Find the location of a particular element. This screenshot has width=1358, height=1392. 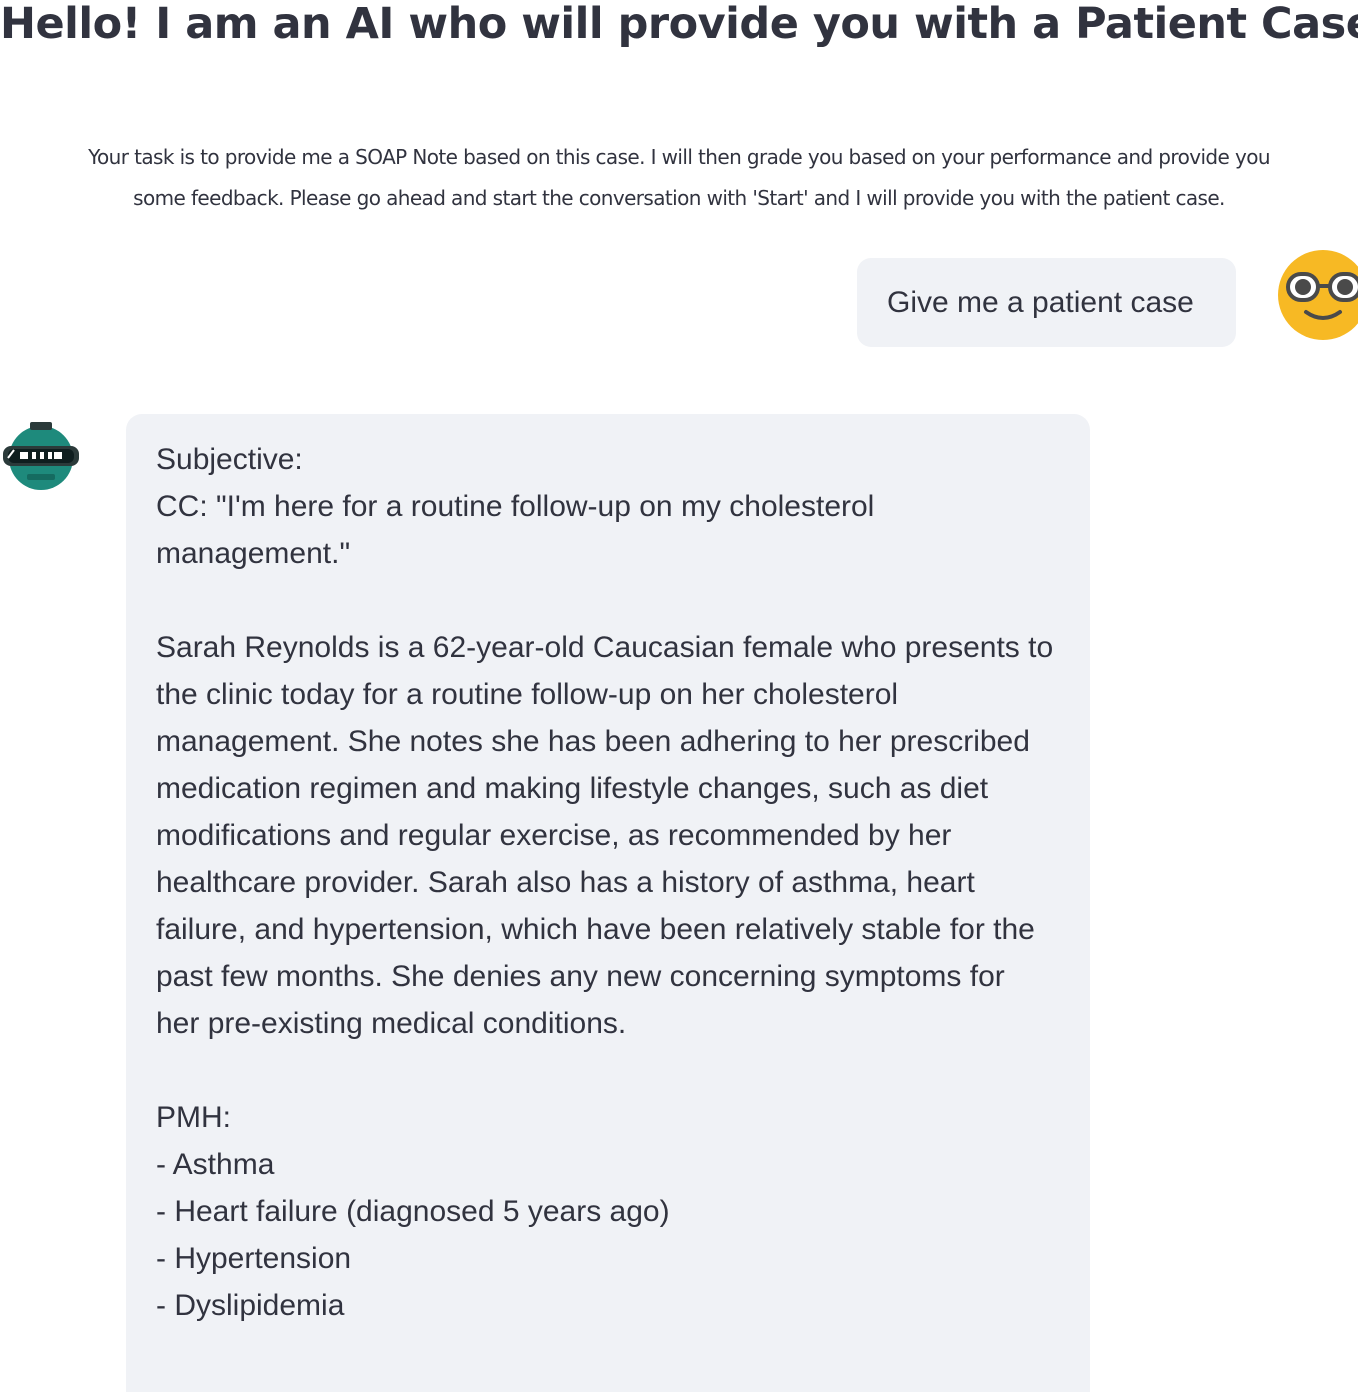

pmh-item: - Heart failure (diagnosed 5 years ago) is located at coordinates (413, 1211).